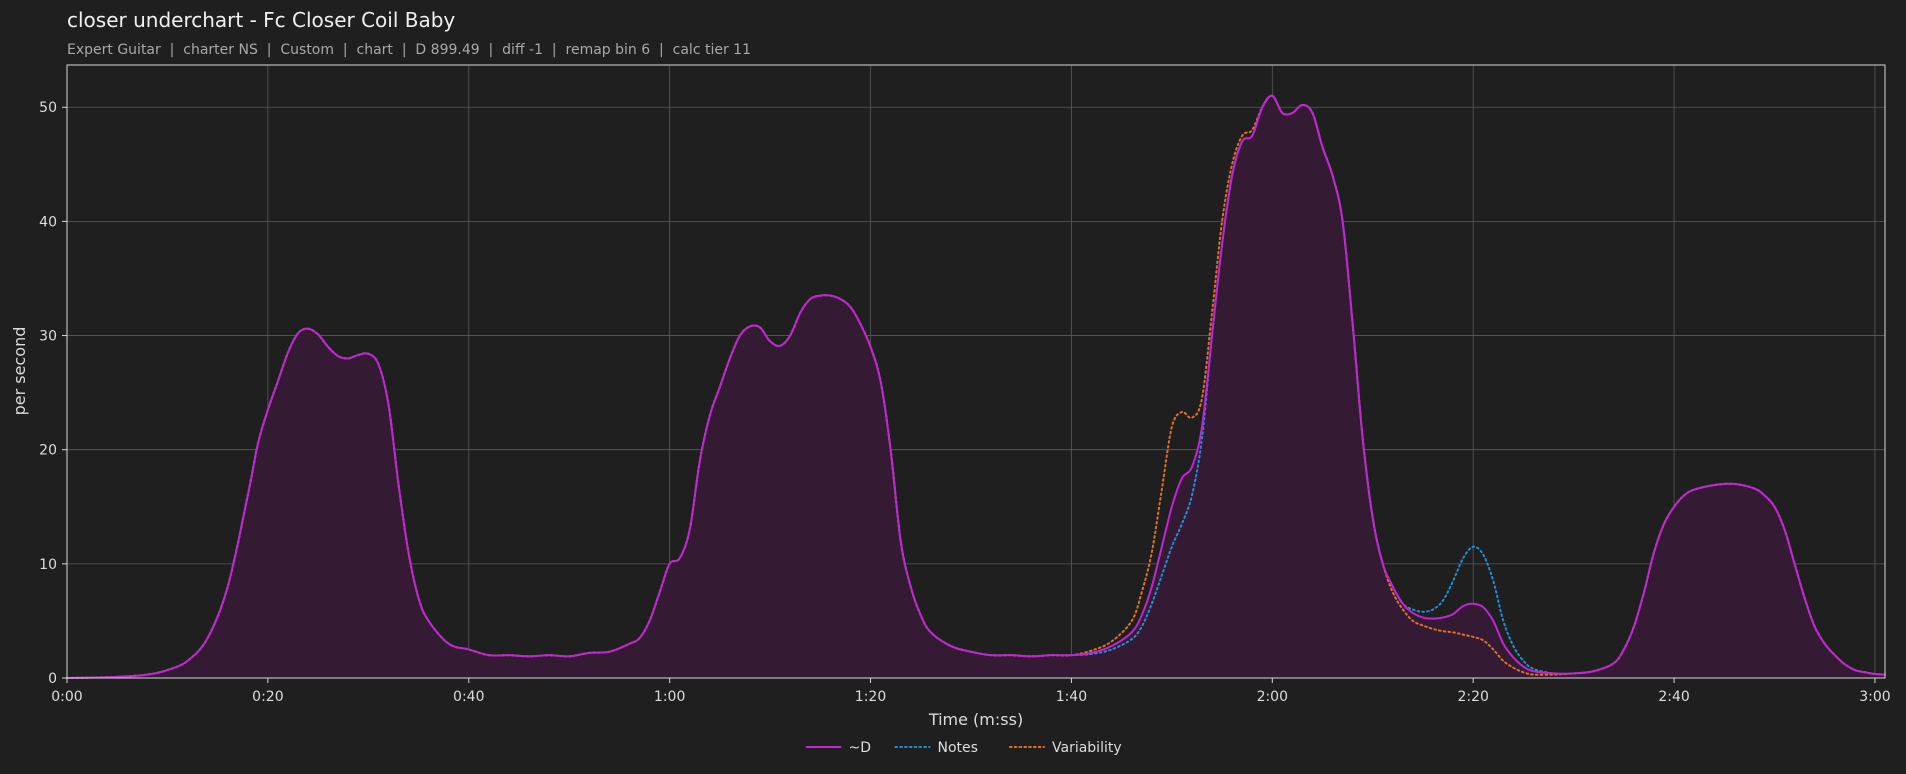  What do you see at coordinates (261, 20) in the screenshot?
I see `chart-title: closer underchart - Fc Closer Coil Baby` at bounding box center [261, 20].